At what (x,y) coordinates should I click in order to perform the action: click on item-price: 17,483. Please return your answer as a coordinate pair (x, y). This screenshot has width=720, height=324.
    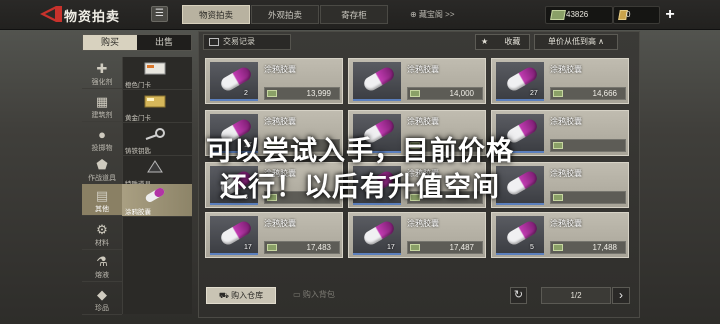
    Looking at the image, I should click on (302, 247).